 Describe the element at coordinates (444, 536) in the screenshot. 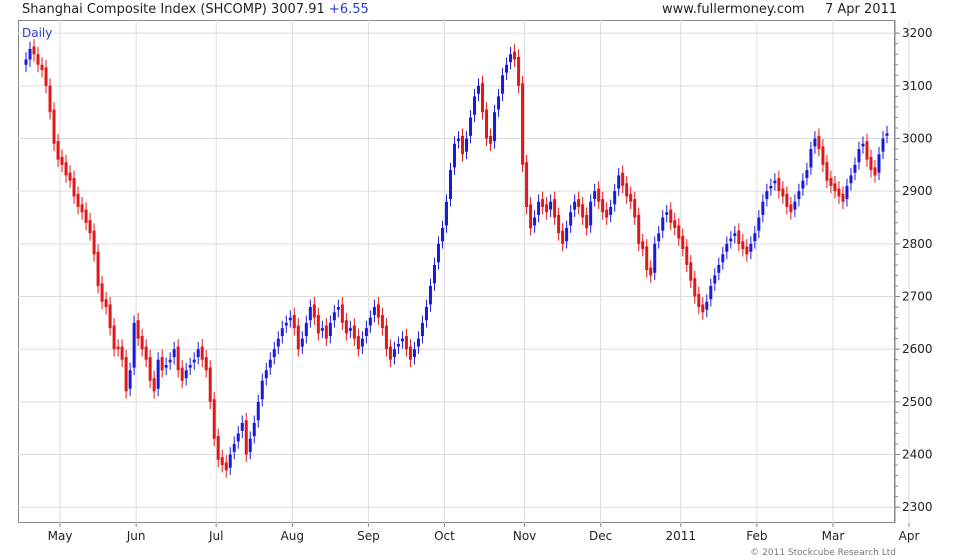

I see `x-tick-label: Oct` at that location.